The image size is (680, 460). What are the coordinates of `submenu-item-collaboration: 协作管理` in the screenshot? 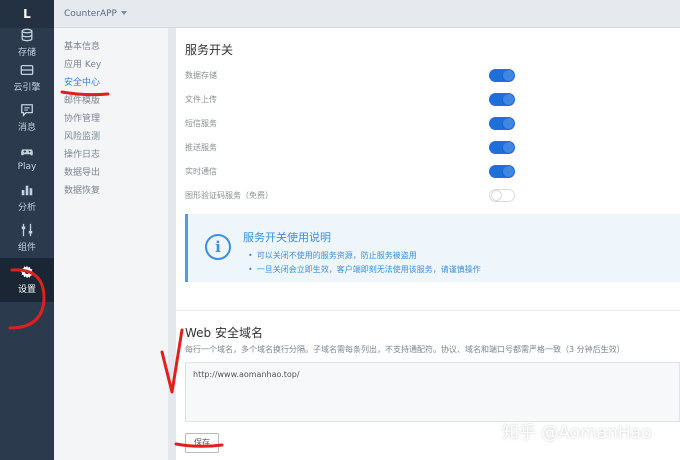 It's located at (111, 119).